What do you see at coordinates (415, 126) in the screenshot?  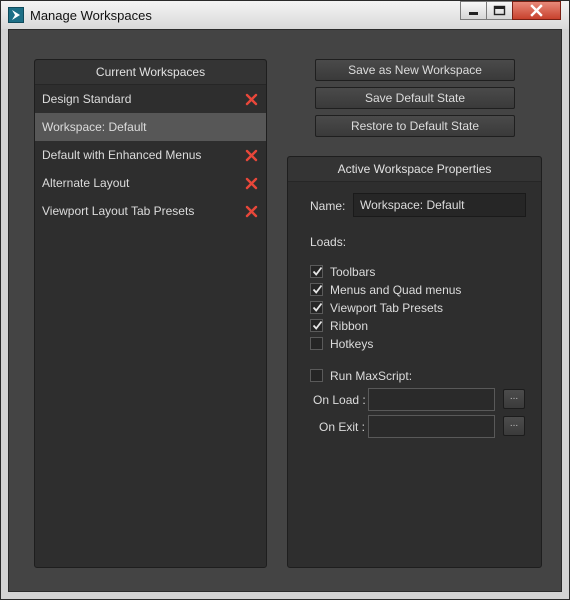 I see `restore-default-state-button: Restore to Default State` at bounding box center [415, 126].